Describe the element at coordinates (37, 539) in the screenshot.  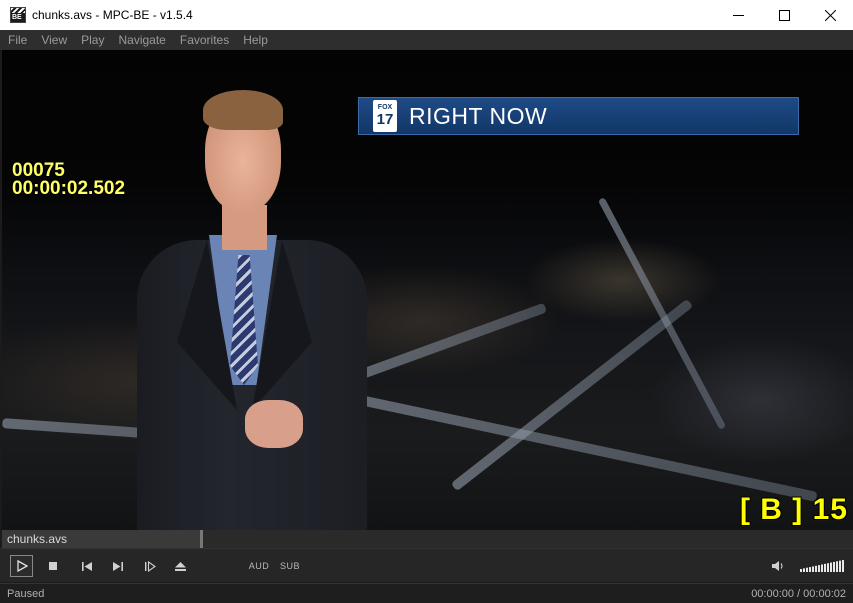
I see `seek-file-label: chunks.avs` at that location.